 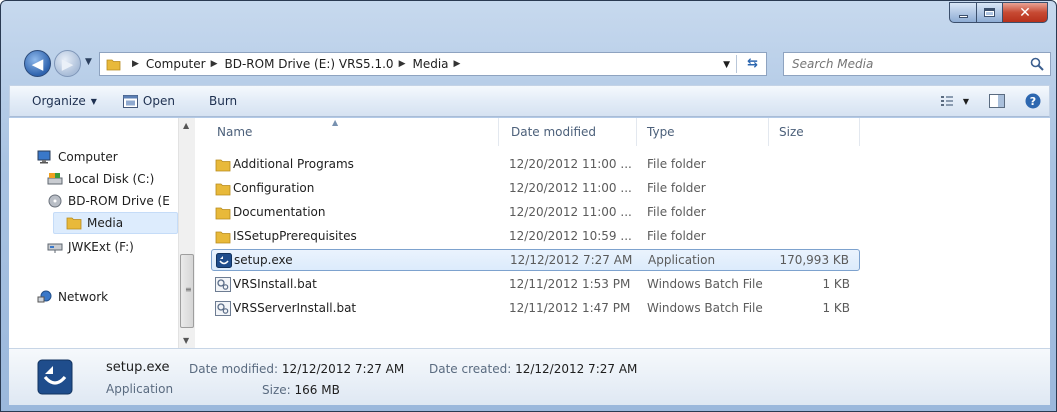 I want to click on details-file-name: setup.exe, so click(x=138, y=367).